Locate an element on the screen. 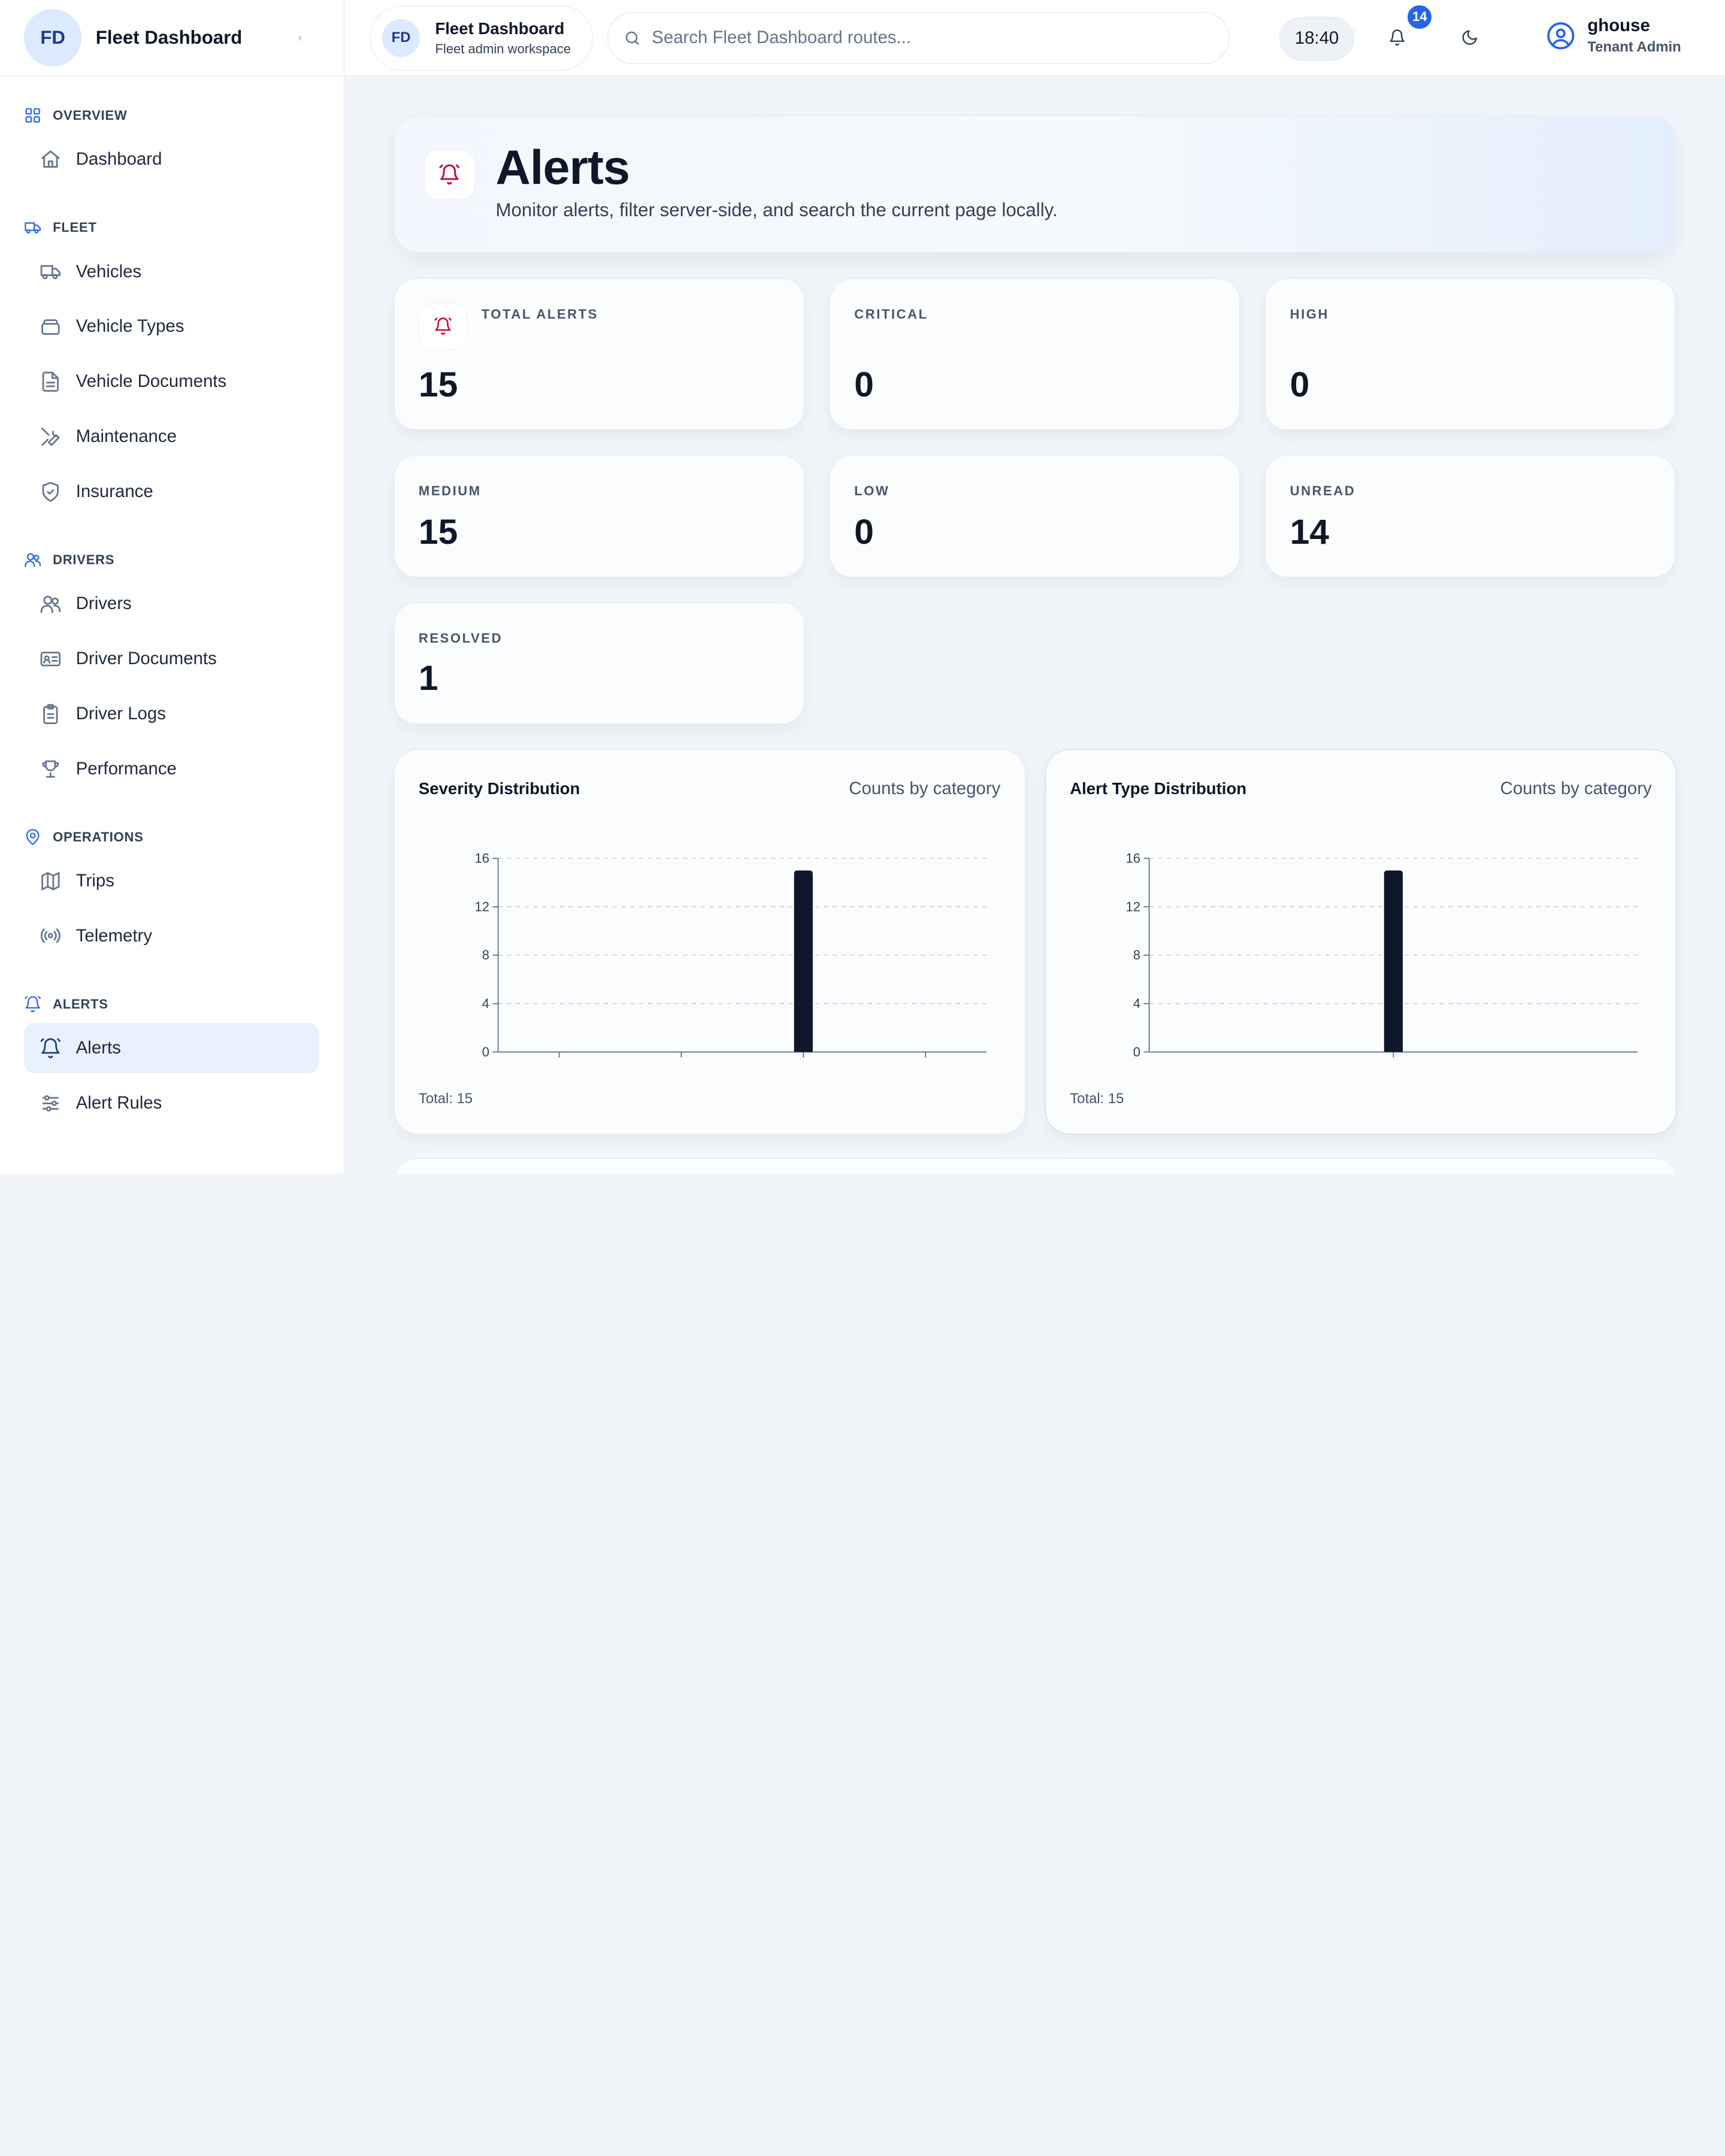  stat-label: RESOLVED is located at coordinates (460, 639).